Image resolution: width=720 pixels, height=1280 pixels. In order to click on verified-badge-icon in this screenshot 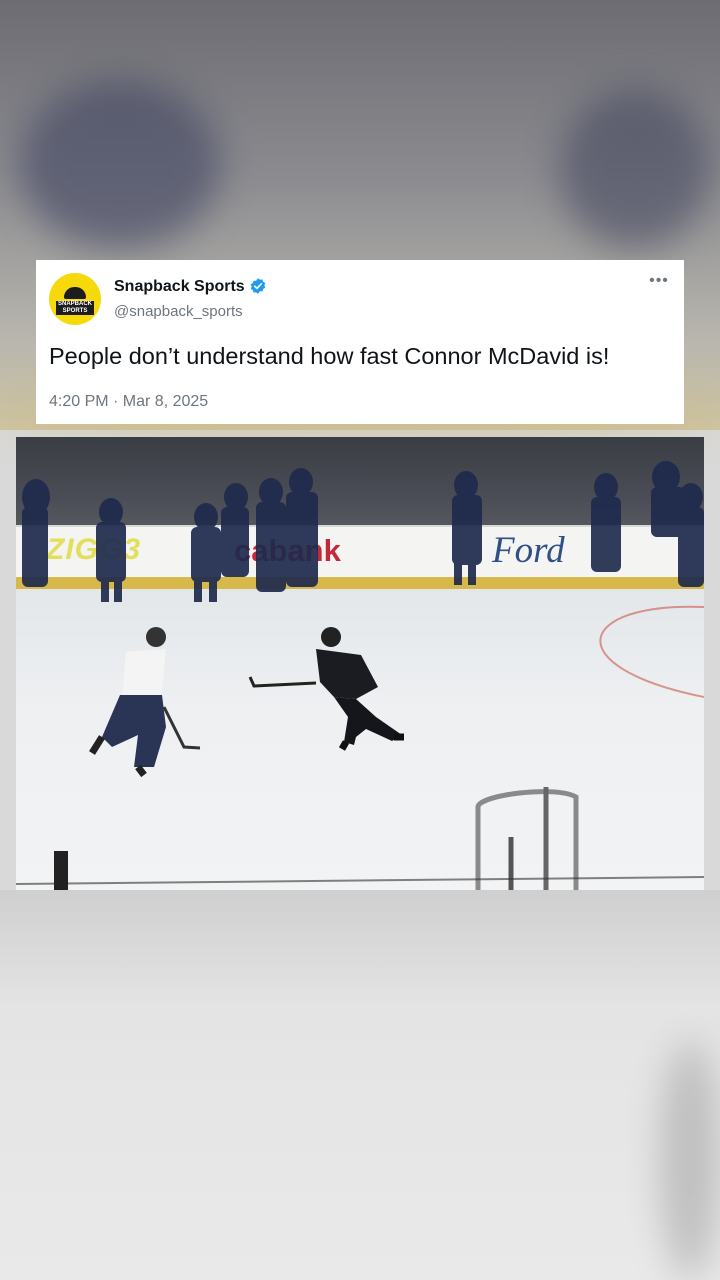, I will do `click(258, 286)`.